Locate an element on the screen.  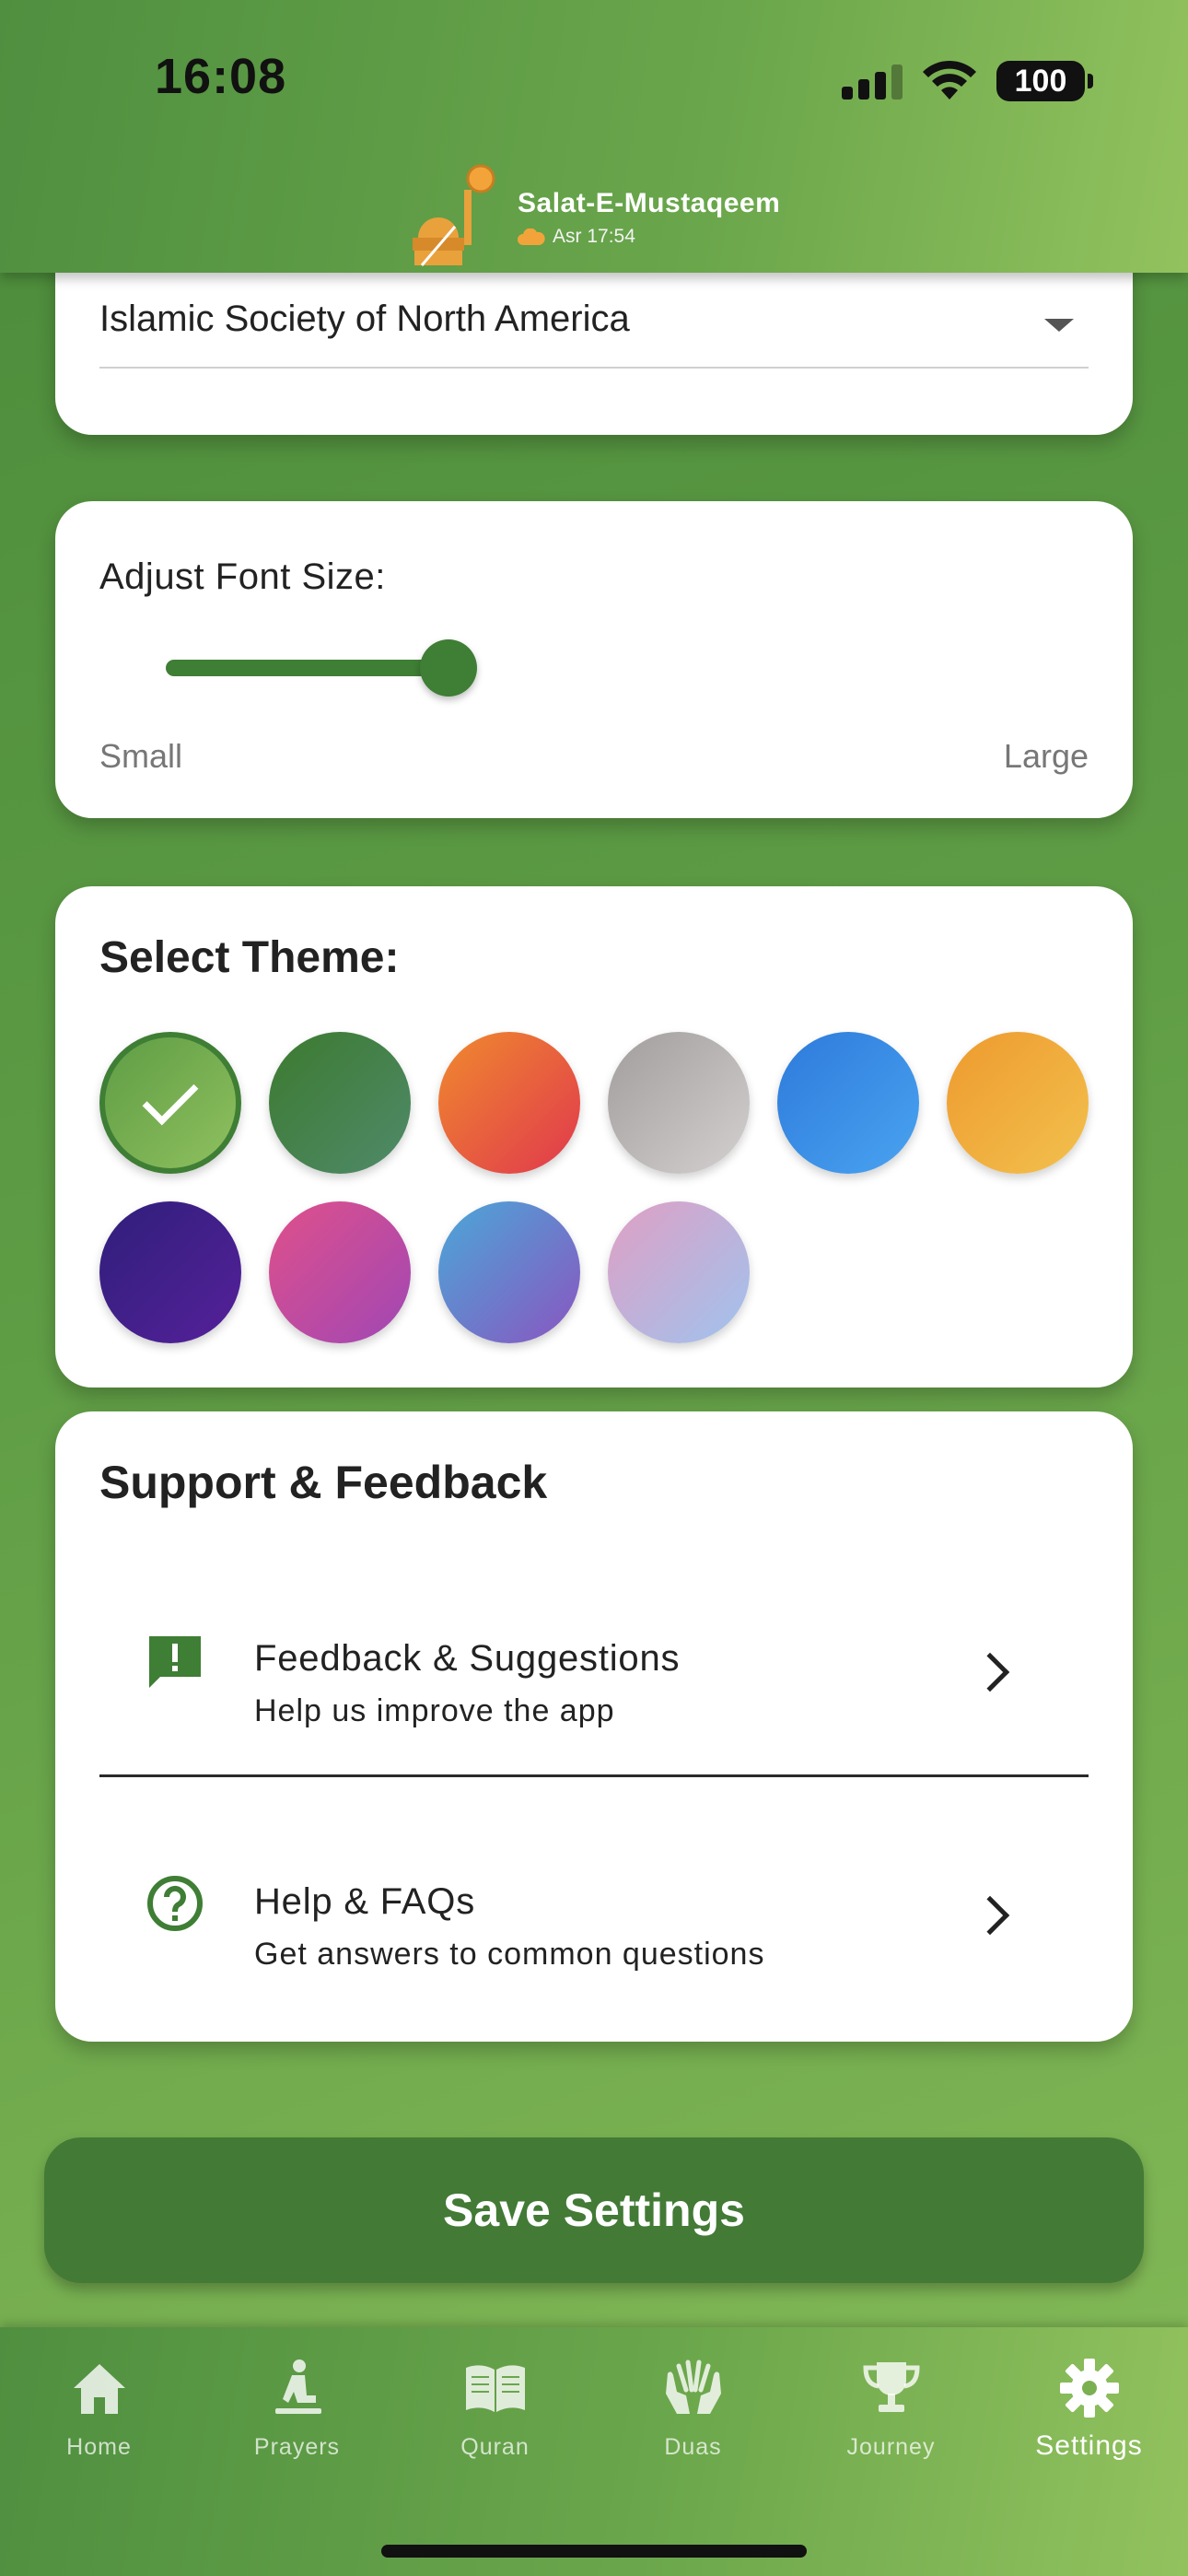
next-prayer-text: Asr 17:54 is located at coordinates (594, 236).